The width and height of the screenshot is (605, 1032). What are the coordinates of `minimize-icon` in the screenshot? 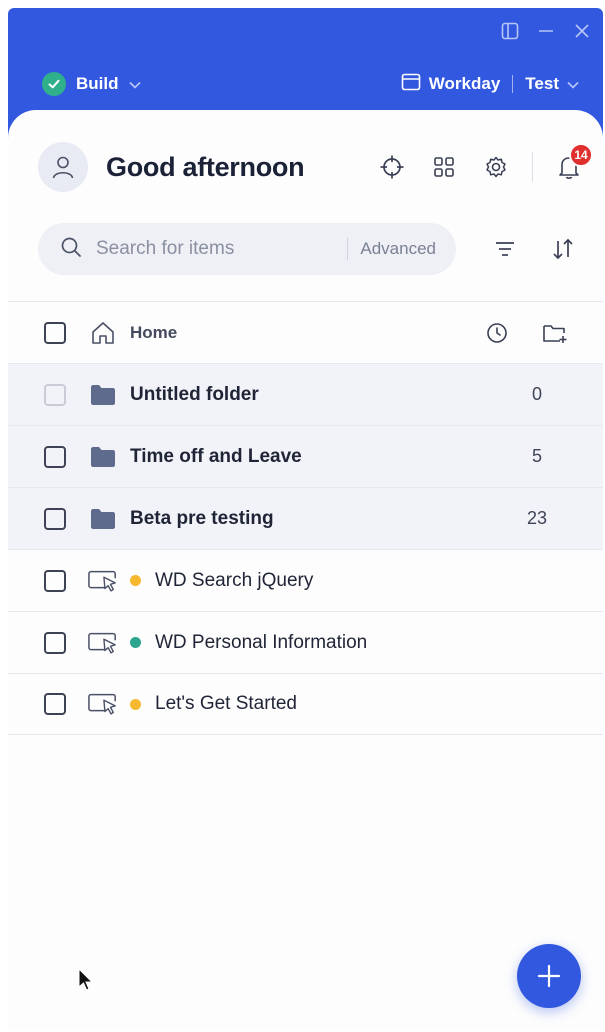 It's located at (546, 31).